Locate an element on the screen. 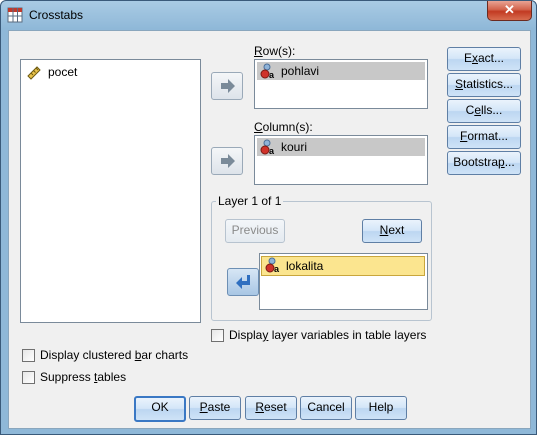 Image resolution: width=537 pixels, height=435 pixels. window-title: Crosstabs is located at coordinates (56, 15).